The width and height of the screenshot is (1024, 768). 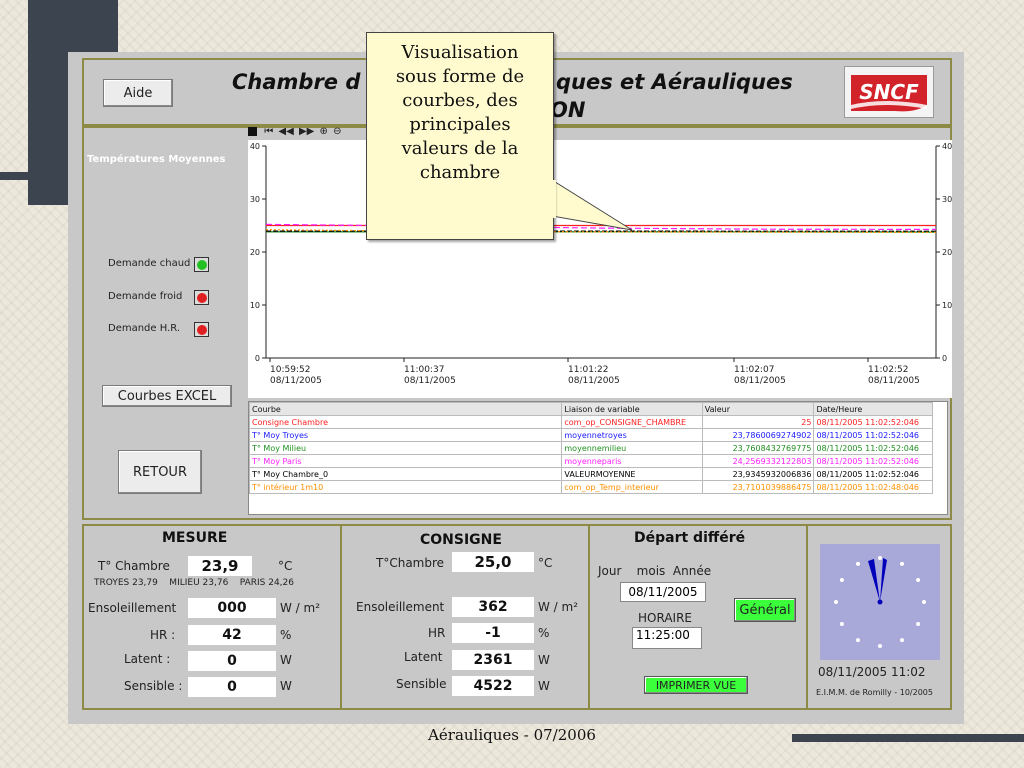 What do you see at coordinates (553, 199) in the screenshot?
I see `callout-joint-mask` at bounding box center [553, 199].